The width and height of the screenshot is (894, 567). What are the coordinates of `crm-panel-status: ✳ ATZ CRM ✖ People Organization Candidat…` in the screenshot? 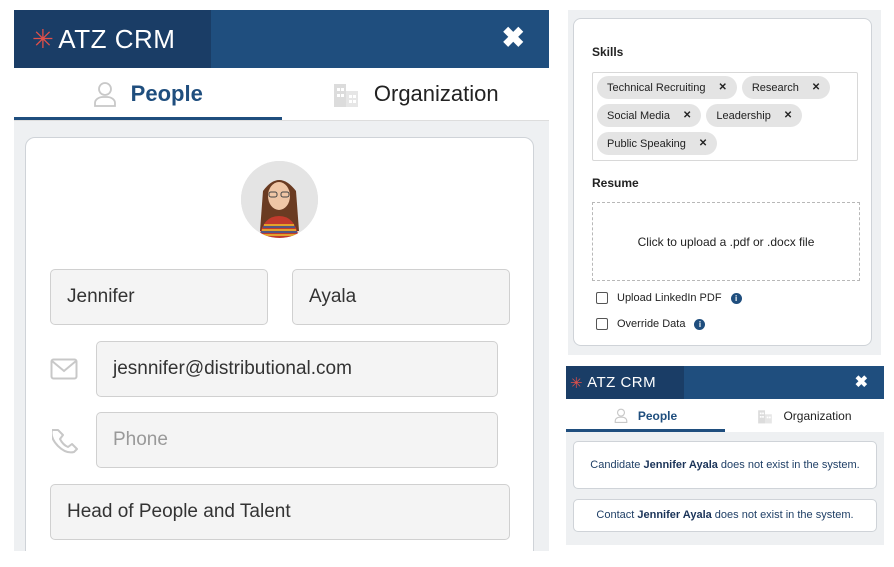 It's located at (725, 455).